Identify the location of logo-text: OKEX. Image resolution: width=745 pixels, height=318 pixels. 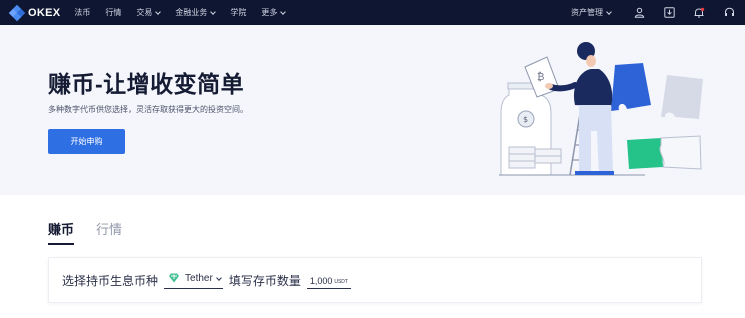
(44, 12).